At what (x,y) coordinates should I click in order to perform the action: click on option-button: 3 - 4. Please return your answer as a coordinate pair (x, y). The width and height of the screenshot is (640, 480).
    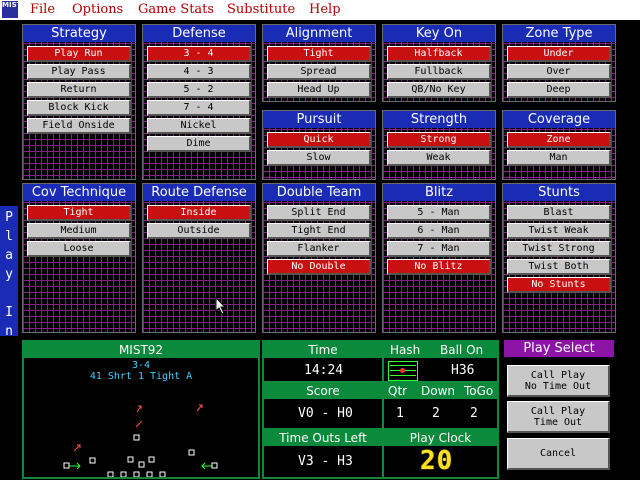
    Looking at the image, I should click on (199, 54).